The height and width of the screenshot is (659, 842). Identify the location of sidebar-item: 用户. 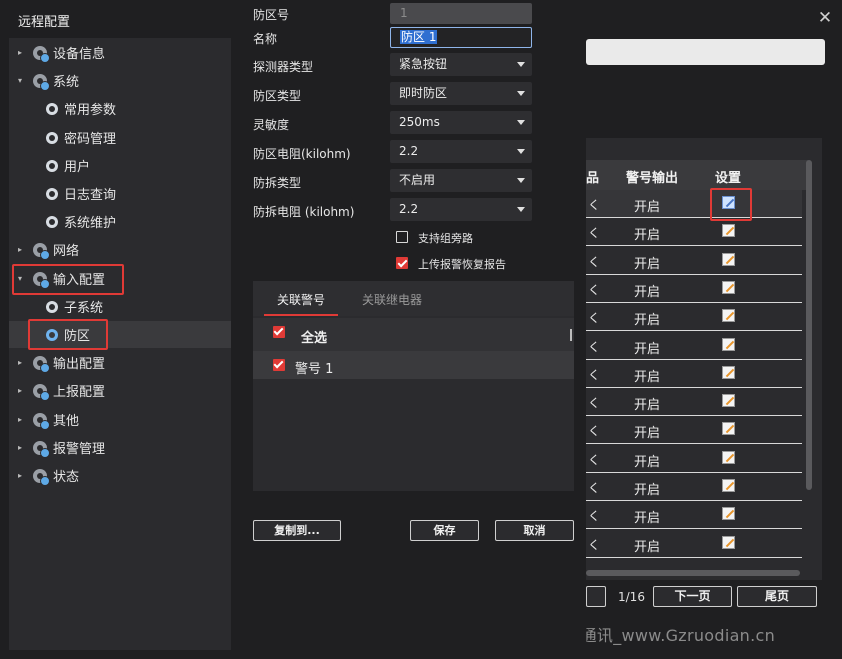
(120, 165).